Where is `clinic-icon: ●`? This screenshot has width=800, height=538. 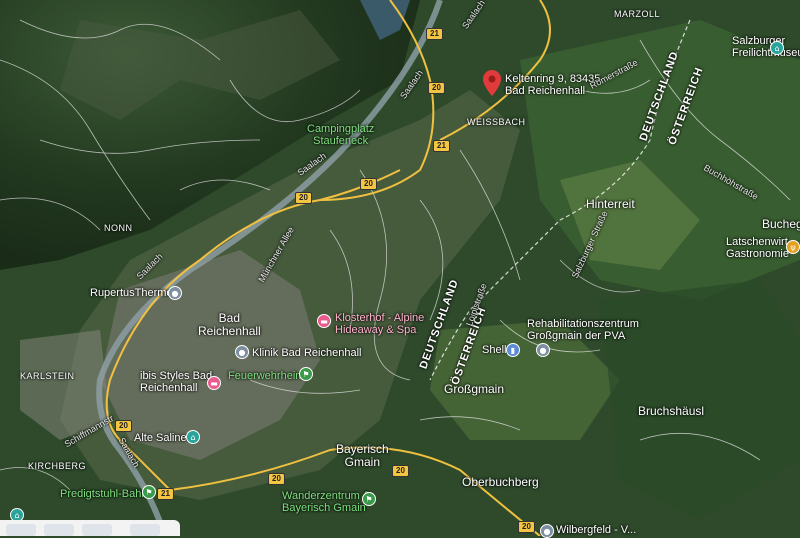
clinic-icon: ● is located at coordinates (242, 352).